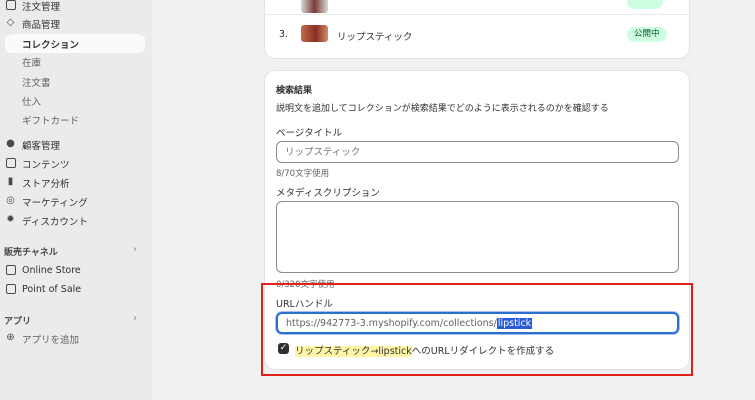  I want to click on store-icon, so click(10, 269).